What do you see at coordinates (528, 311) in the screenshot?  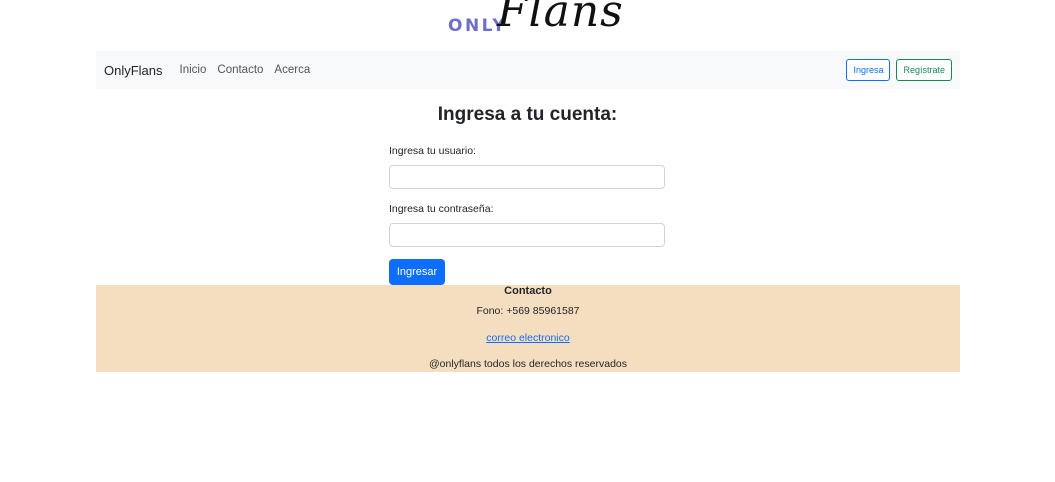 I see `footer-phone: Fono: +569 85961587` at bounding box center [528, 311].